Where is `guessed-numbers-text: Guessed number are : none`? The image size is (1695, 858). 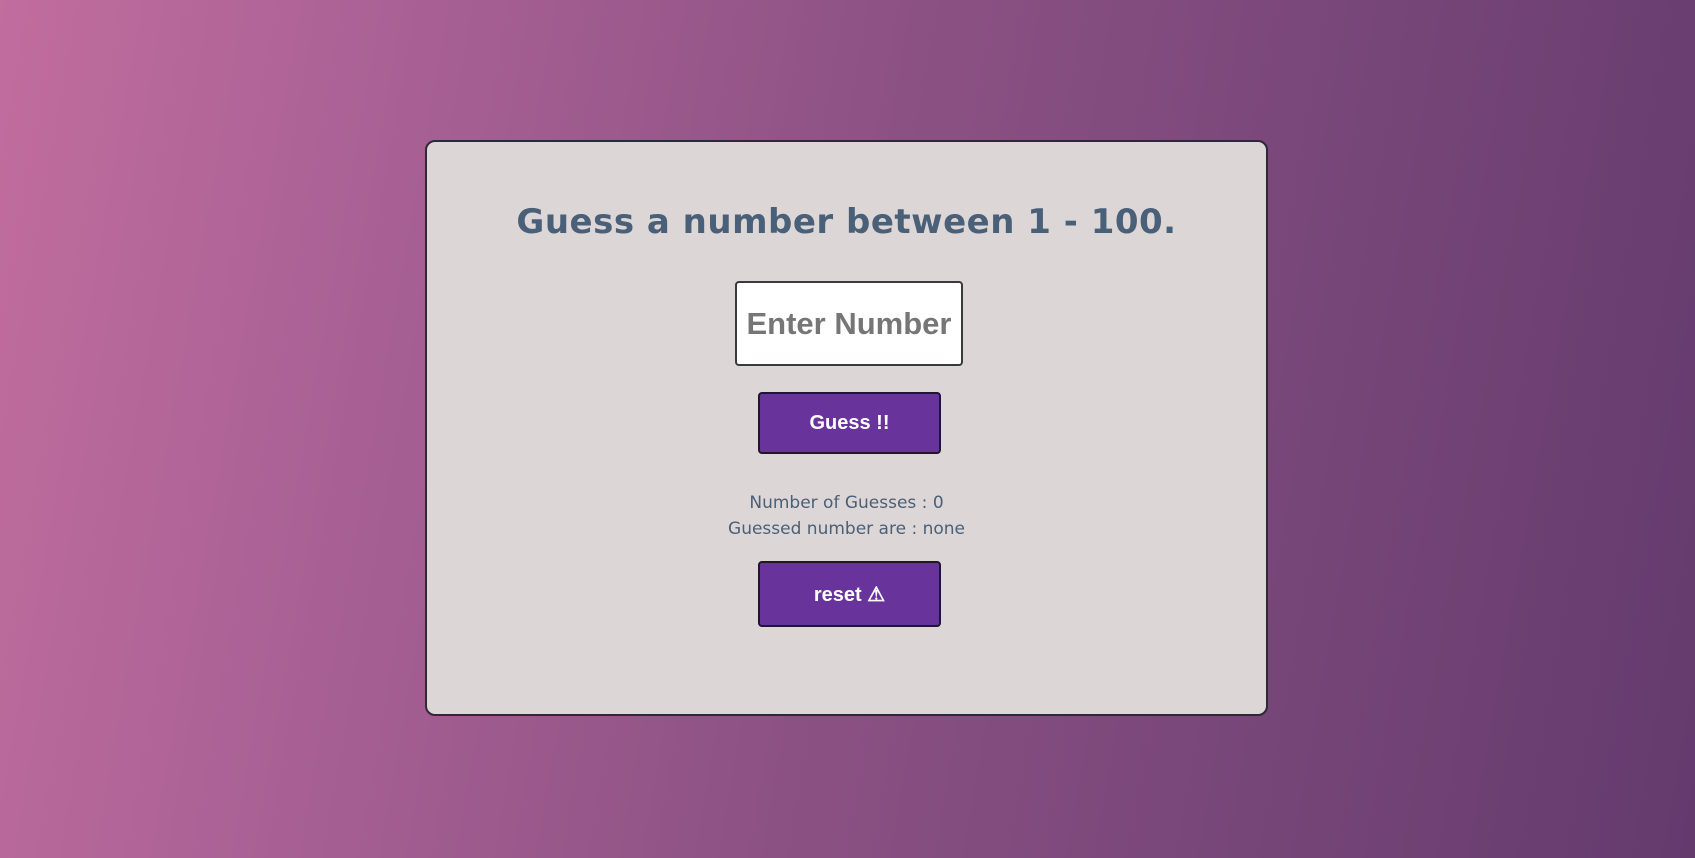 guessed-numbers-text: Guessed number are : none is located at coordinates (846, 529).